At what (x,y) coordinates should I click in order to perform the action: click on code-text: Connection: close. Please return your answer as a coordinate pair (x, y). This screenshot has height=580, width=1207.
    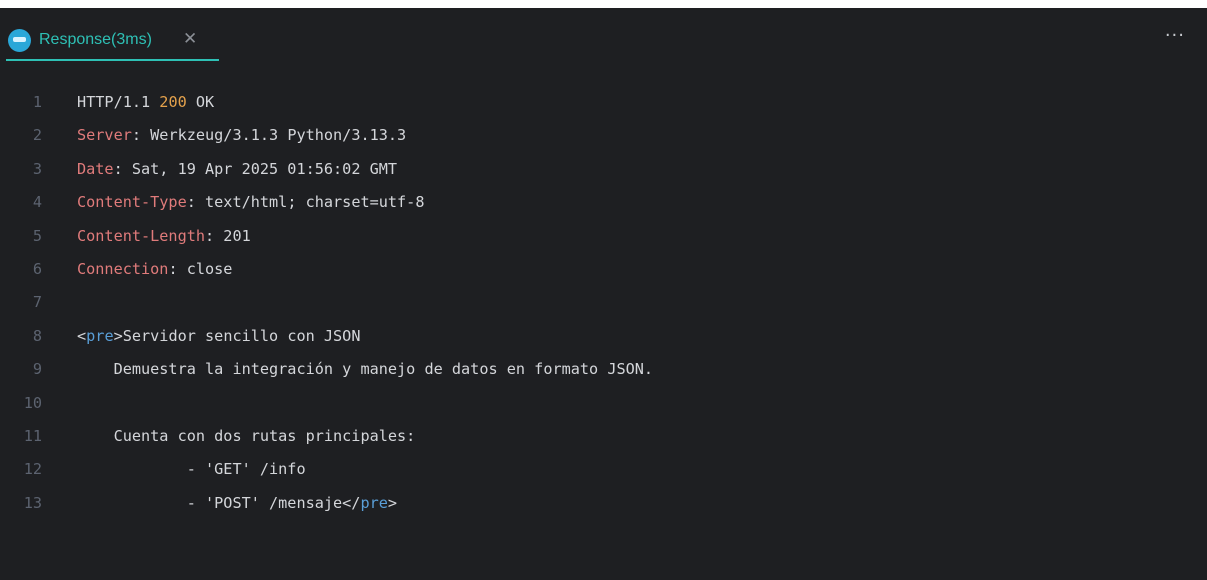
    Looking at the image, I should click on (154, 269).